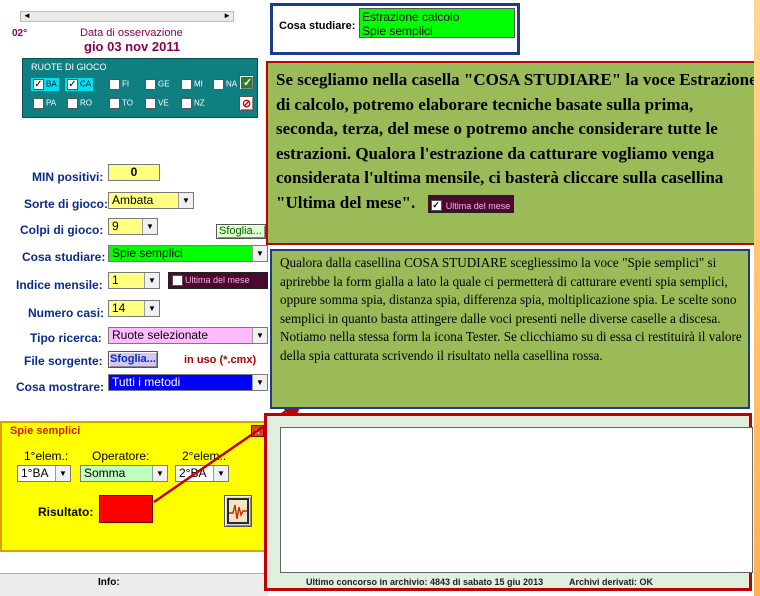 Image resolution: width=760 pixels, height=596 pixels. What do you see at coordinates (225, 84) in the screenshot?
I see `ruota-na-checkbox: NA` at bounding box center [225, 84].